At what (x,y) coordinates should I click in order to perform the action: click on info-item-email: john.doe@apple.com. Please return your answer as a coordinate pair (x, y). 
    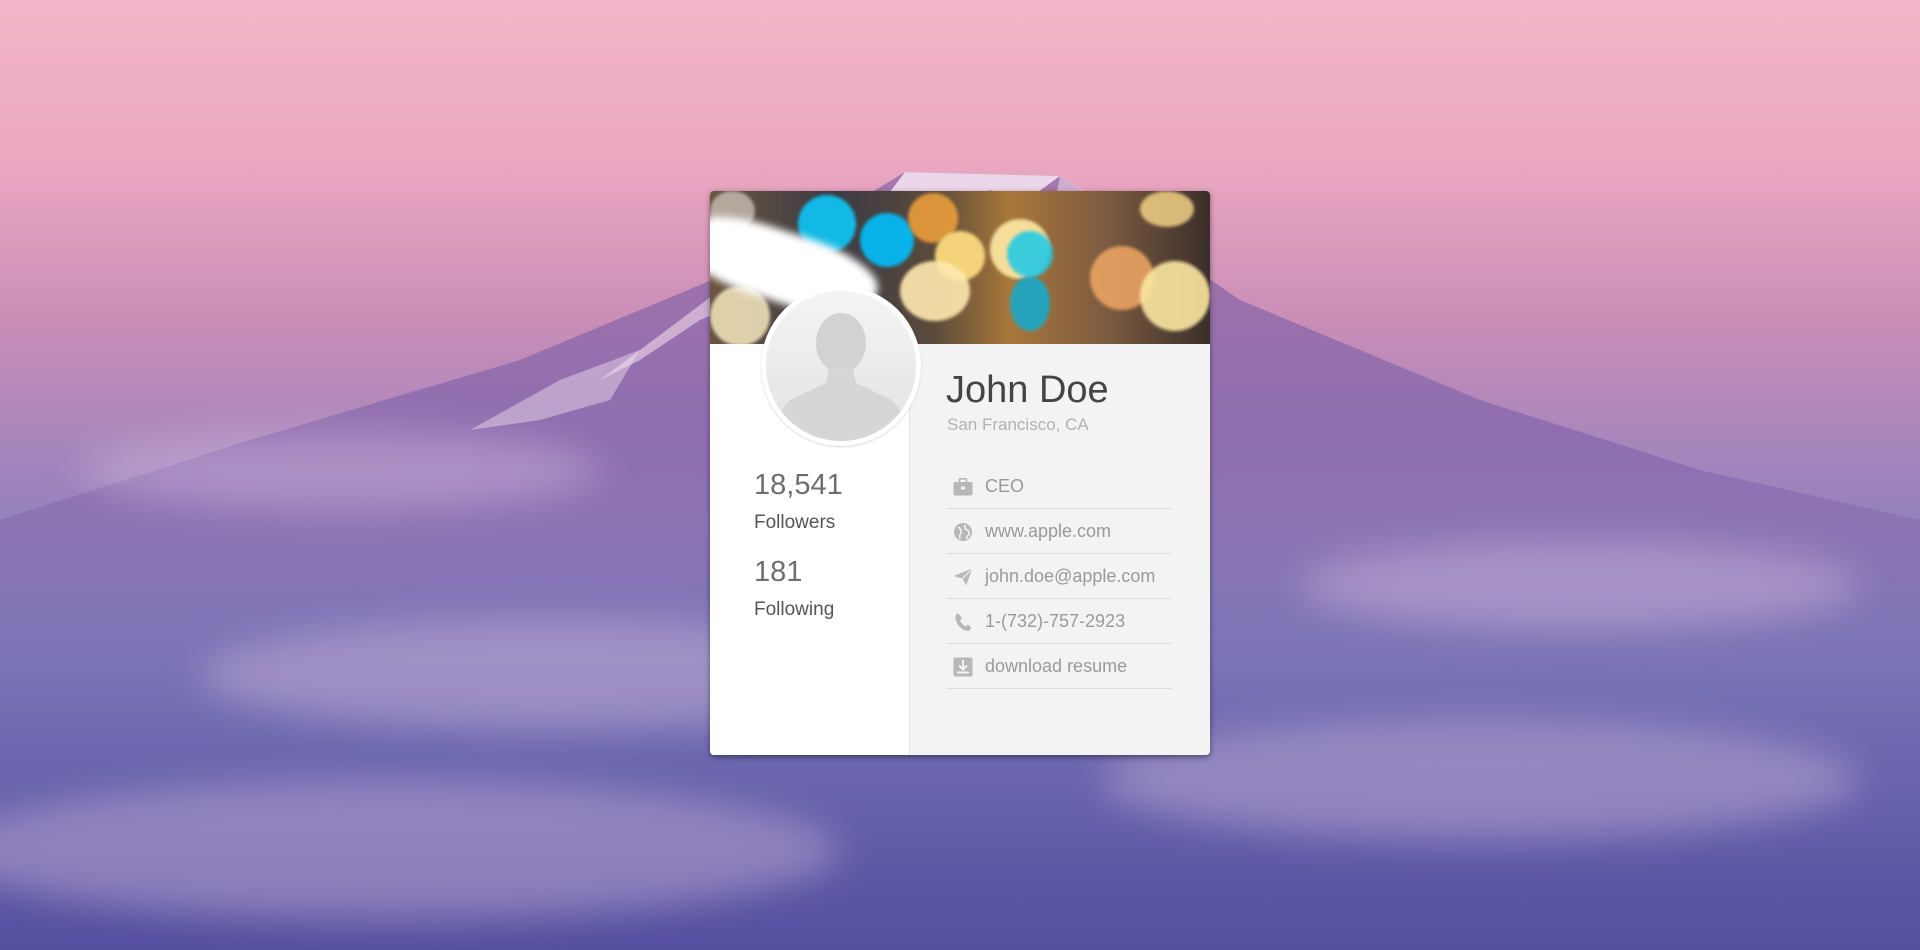
    Looking at the image, I should click on (1059, 577).